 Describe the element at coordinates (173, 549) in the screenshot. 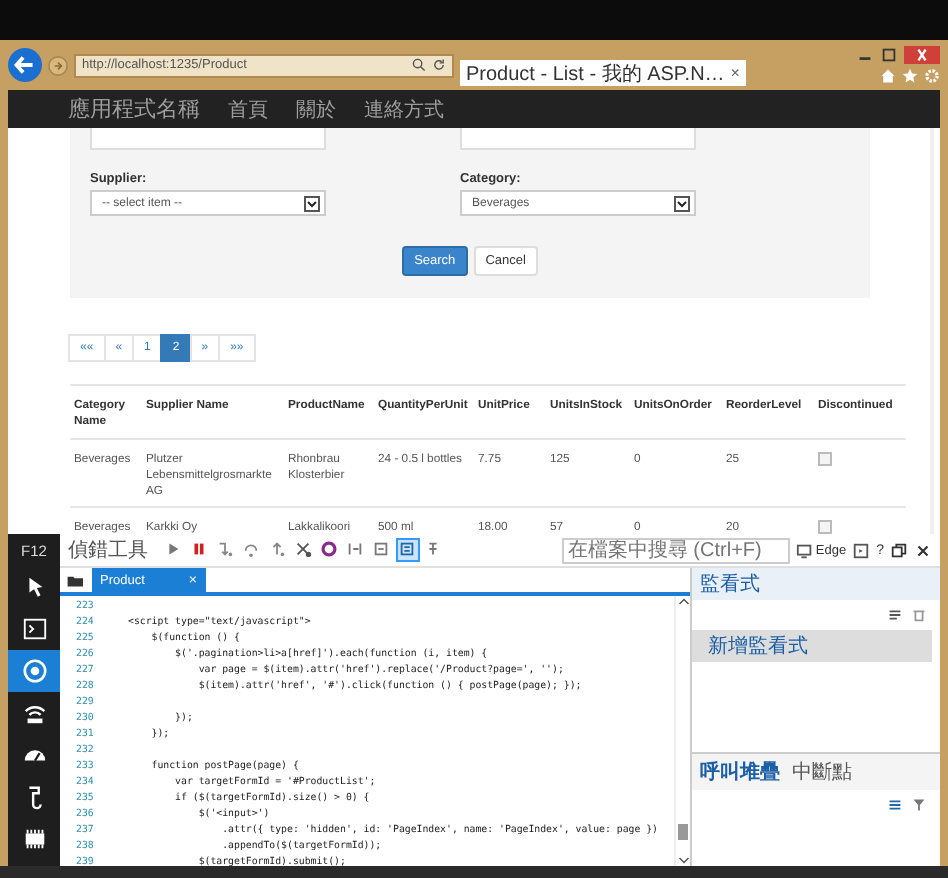

I see `play-icon` at that location.